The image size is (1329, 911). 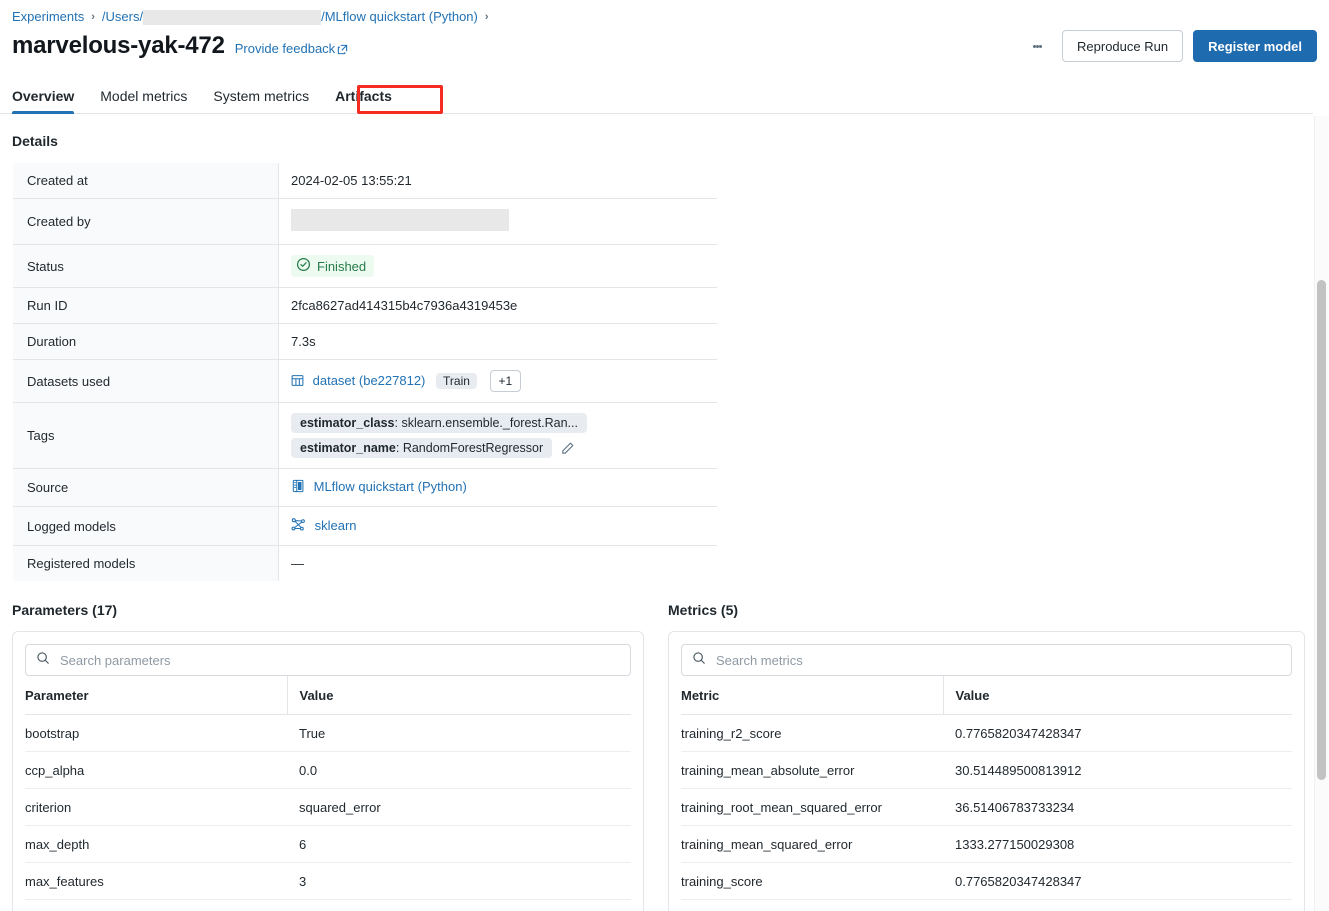 I want to click on details-label-created-by: Created by, so click(x=146, y=221).